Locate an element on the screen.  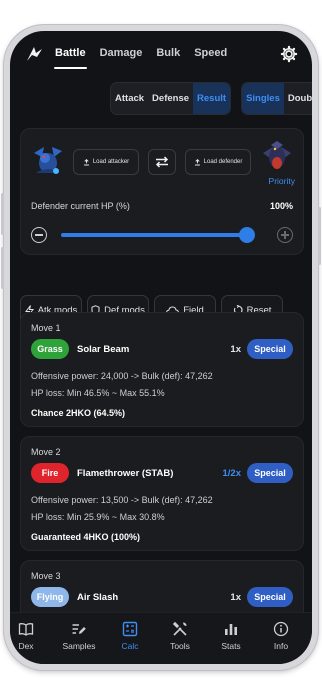
nav-calc: Calc is located at coordinates (130, 636).